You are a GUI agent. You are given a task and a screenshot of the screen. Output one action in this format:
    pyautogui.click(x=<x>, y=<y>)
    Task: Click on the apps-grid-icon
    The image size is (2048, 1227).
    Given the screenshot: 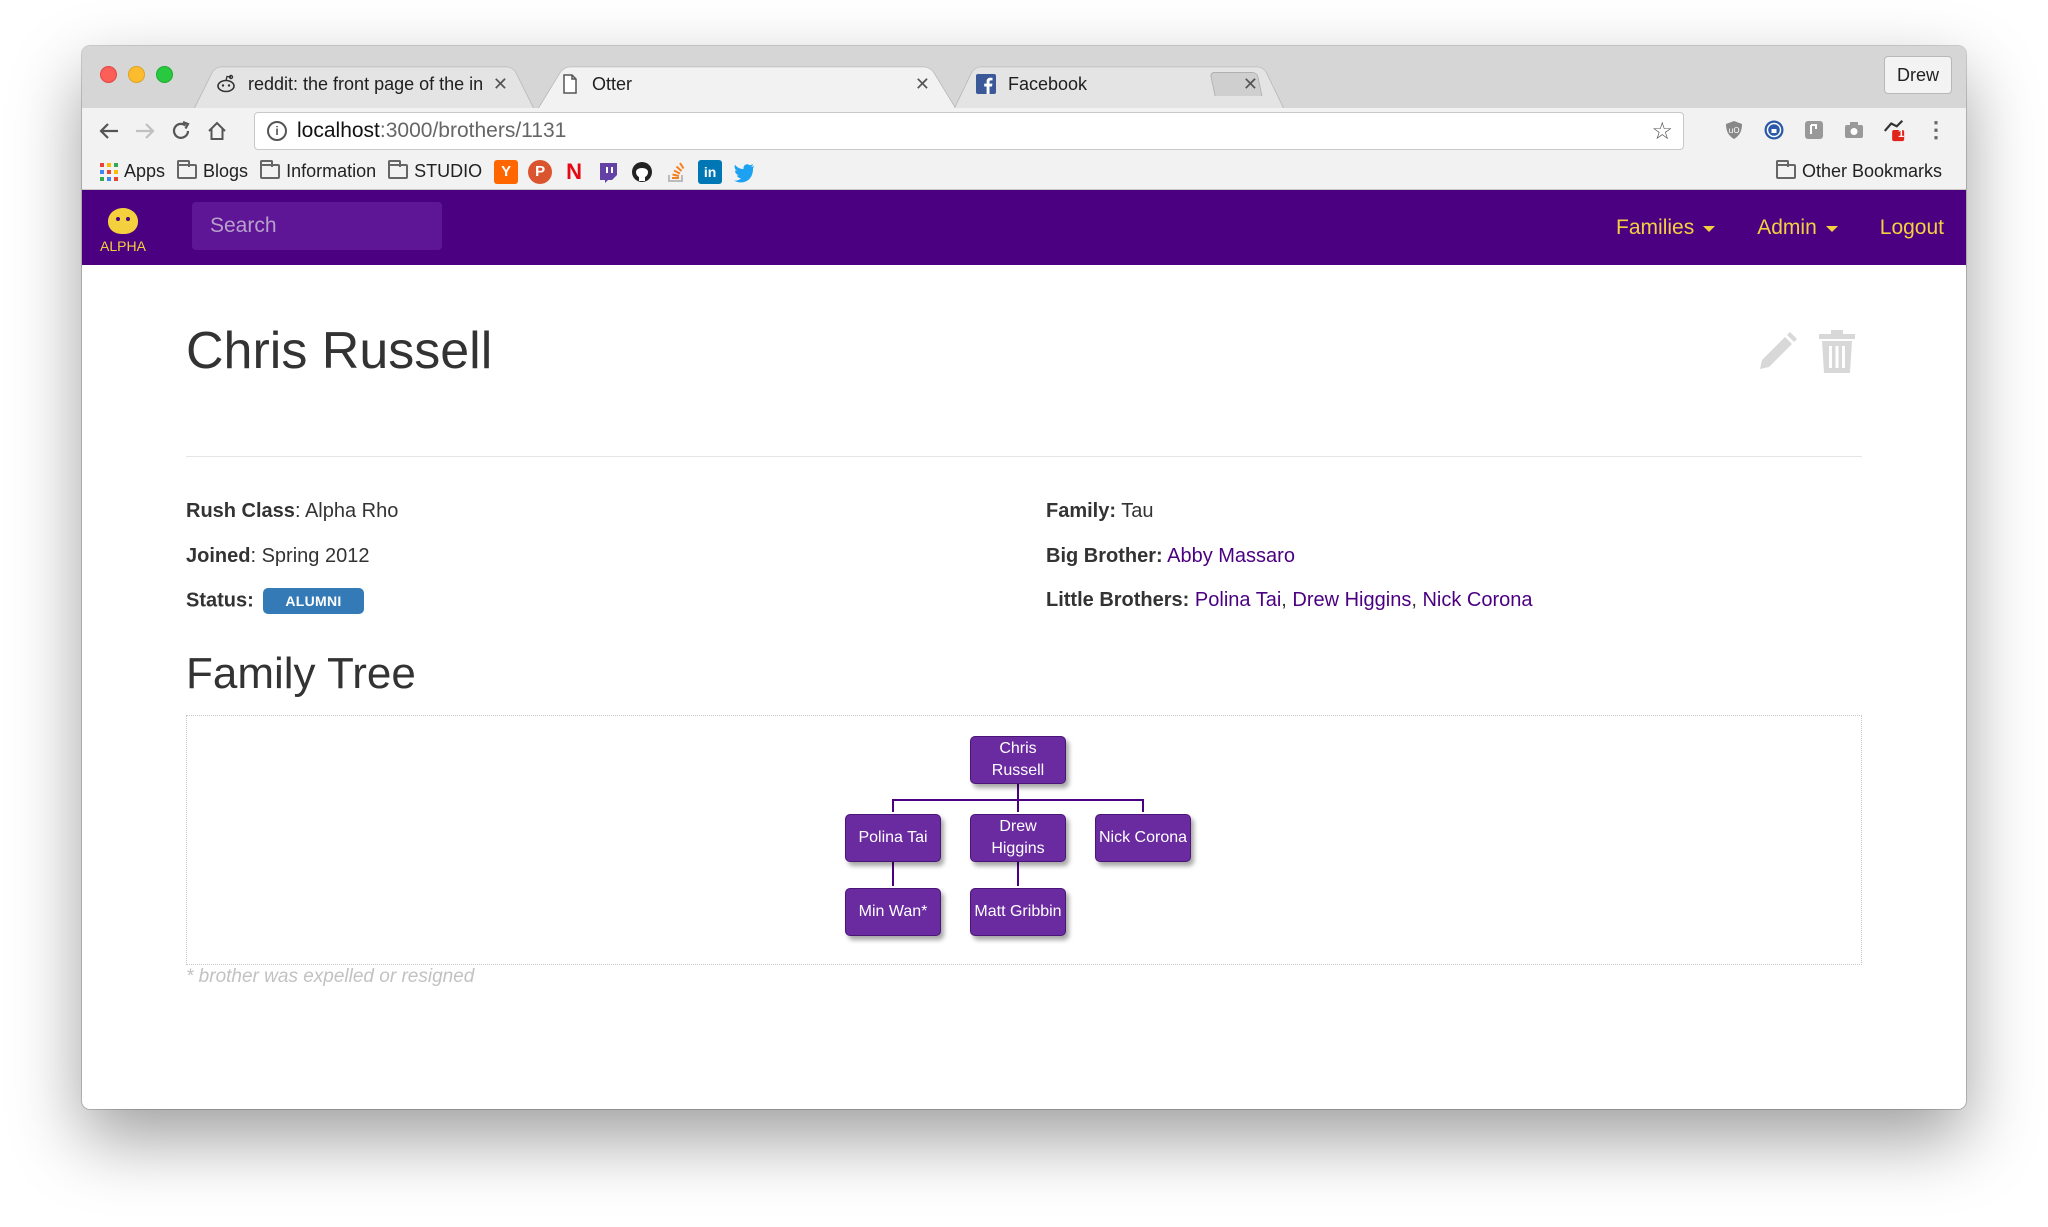 What is the action you would take?
    pyautogui.click(x=109, y=171)
    